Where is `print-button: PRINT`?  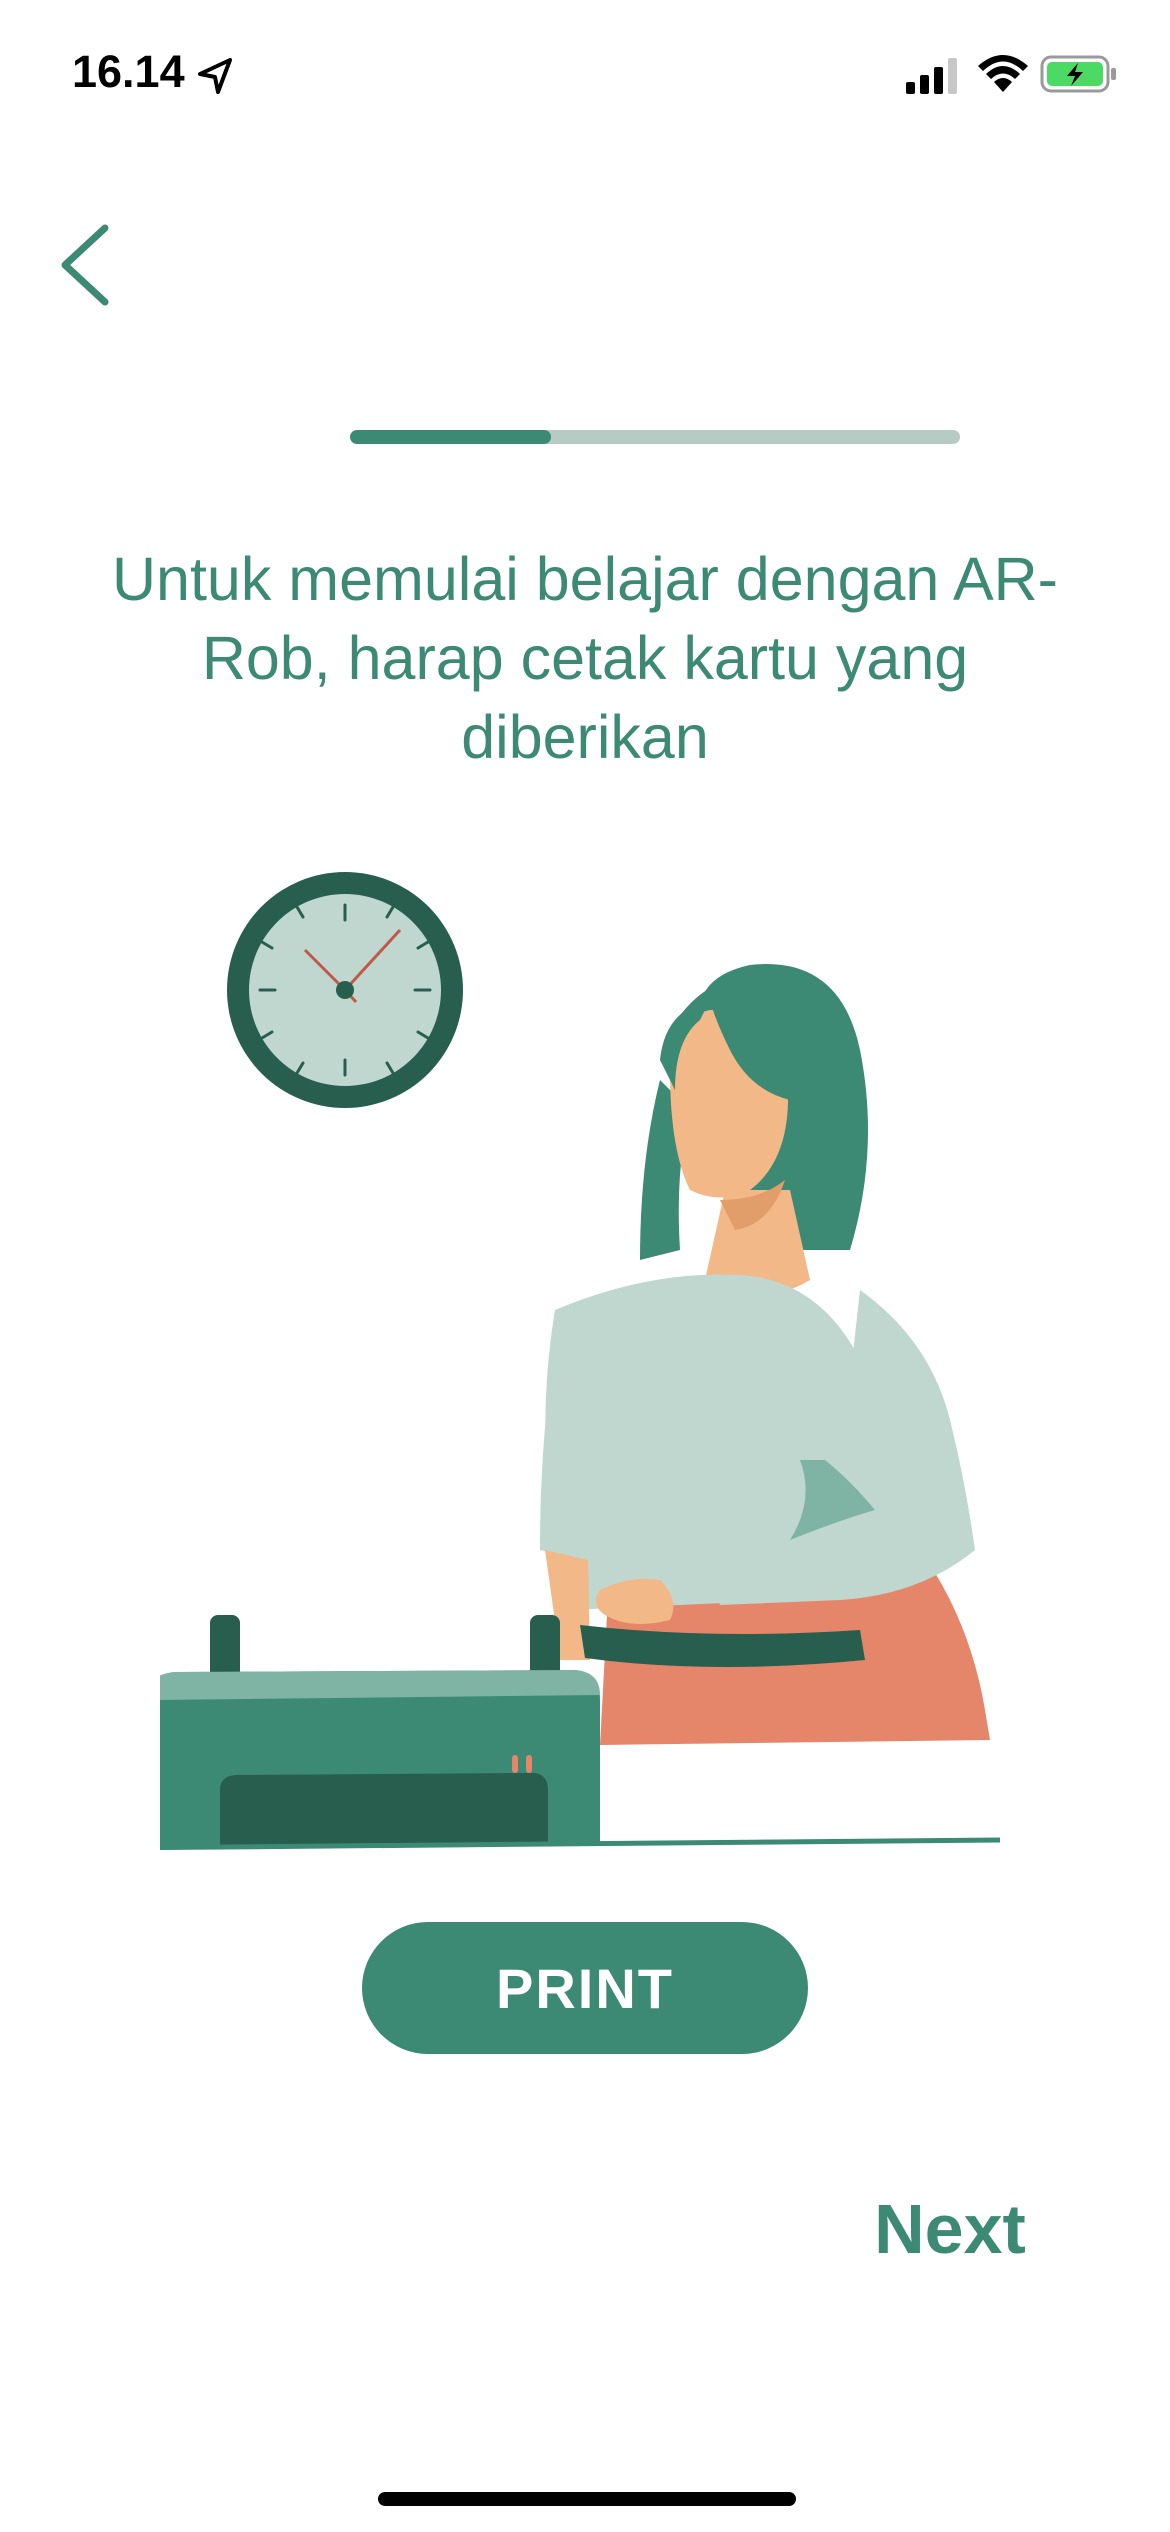
print-button: PRINT is located at coordinates (585, 1988).